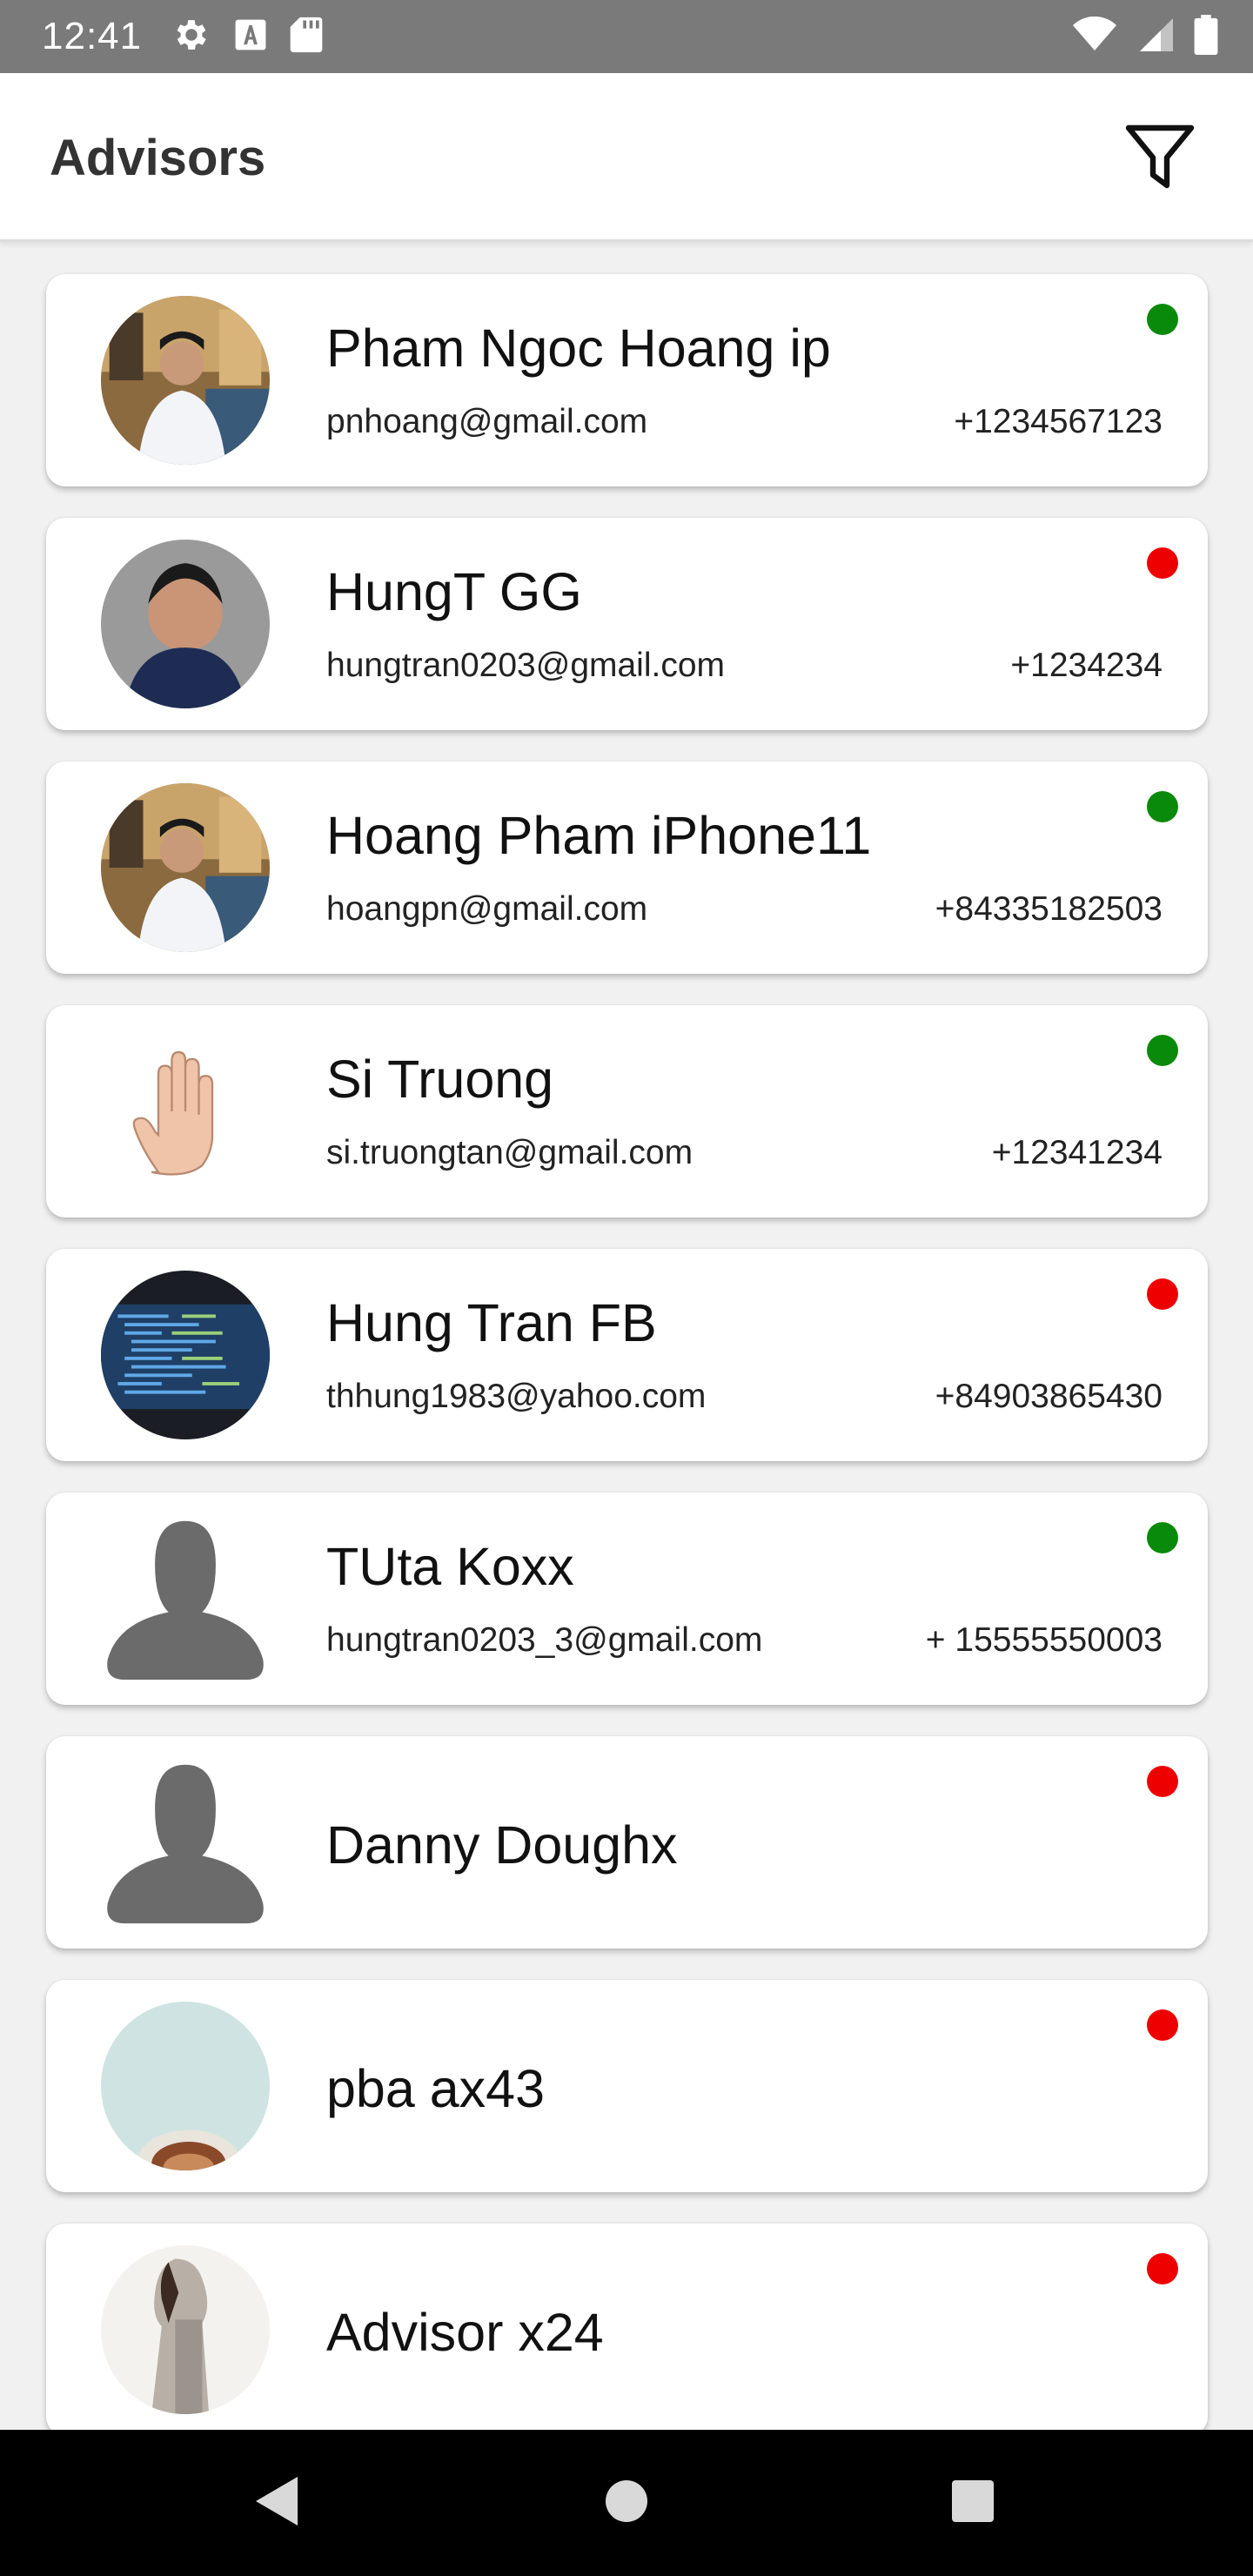 The image size is (1253, 2576). I want to click on status-left-icons, so click(247, 37).